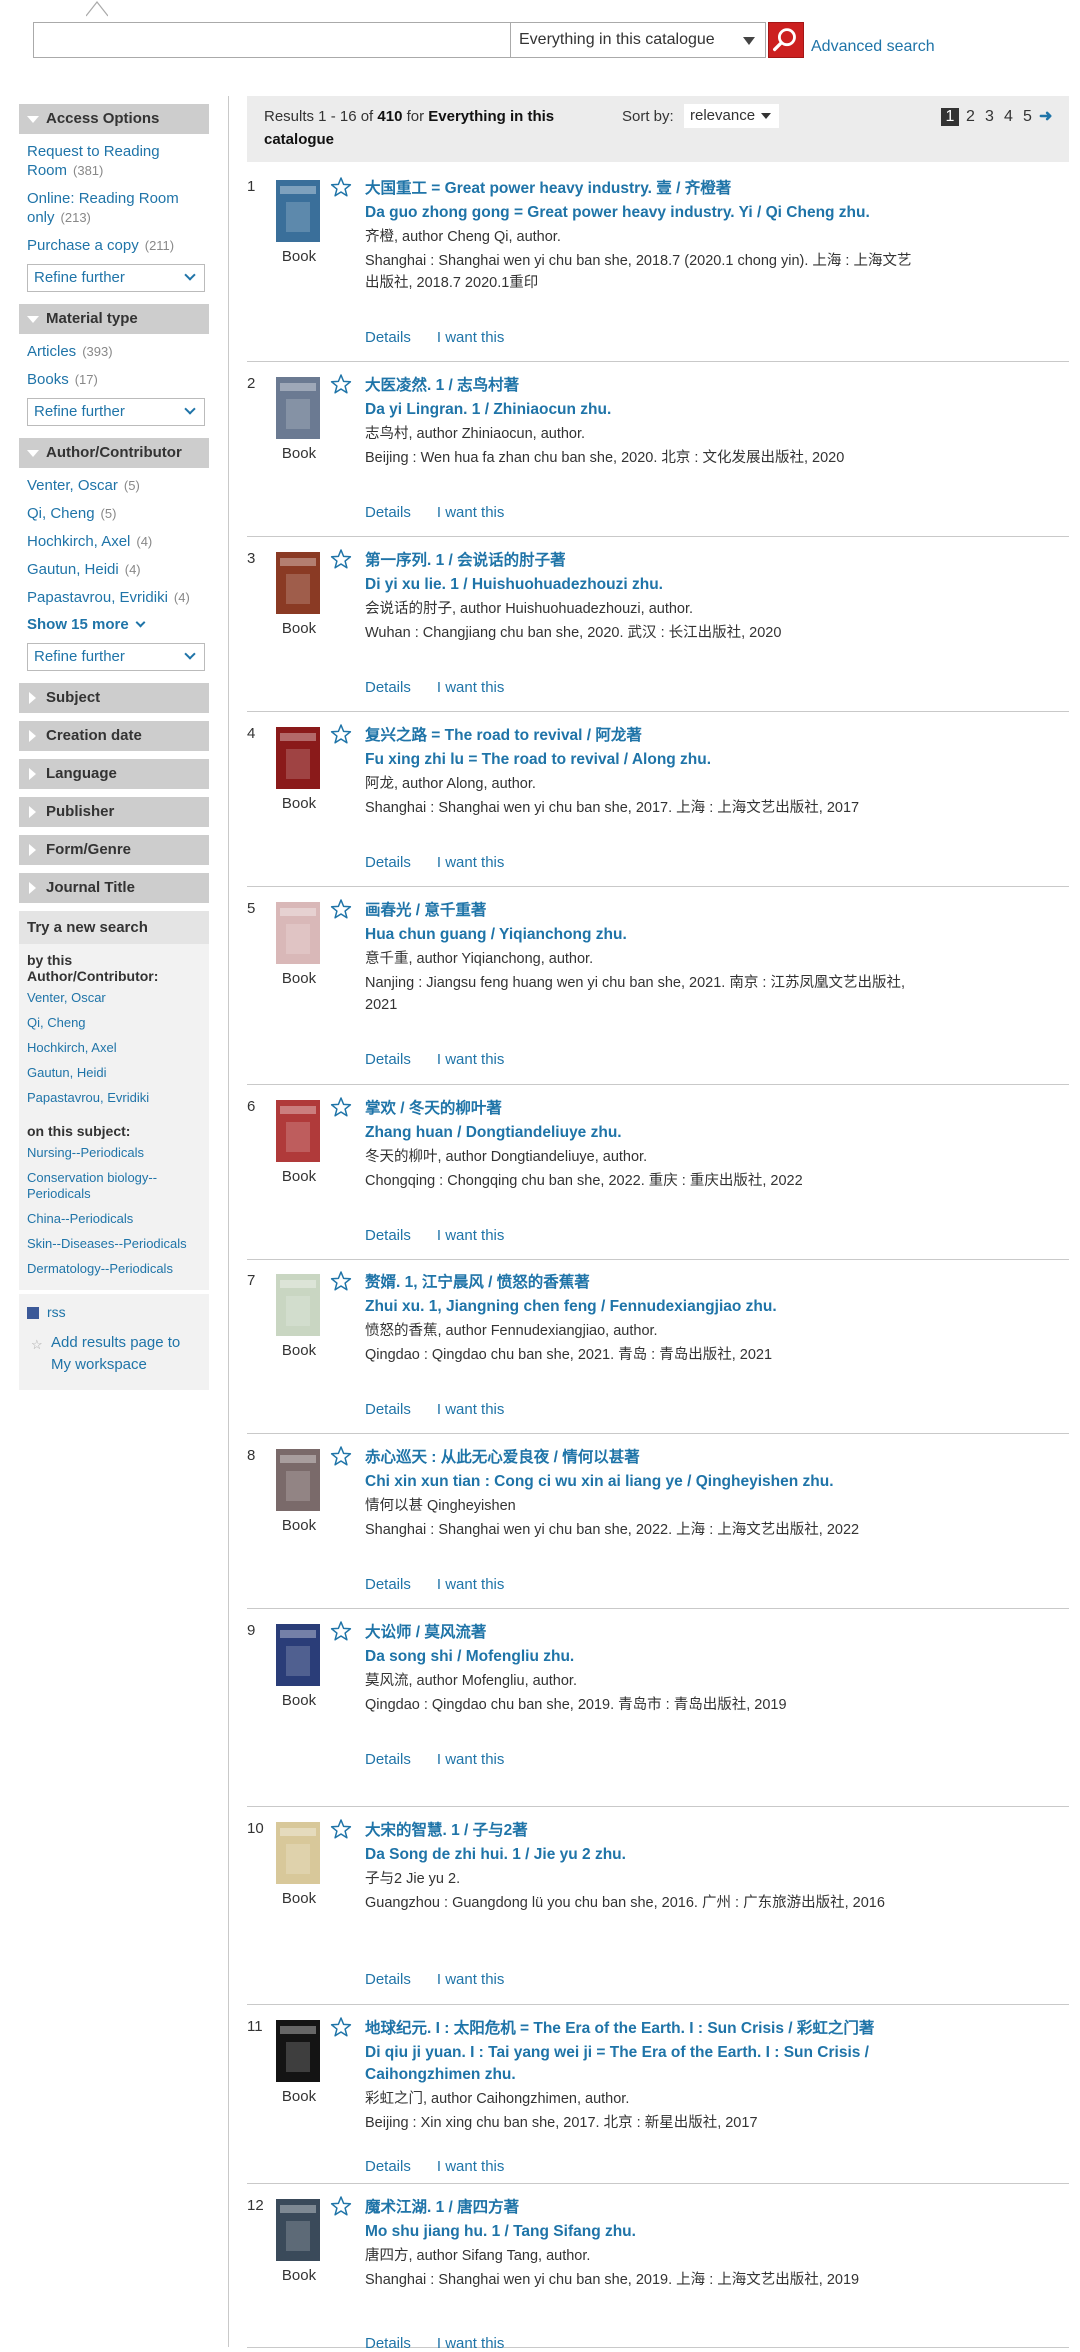  What do you see at coordinates (1008, 117) in the screenshot?
I see `page-4: 4` at bounding box center [1008, 117].